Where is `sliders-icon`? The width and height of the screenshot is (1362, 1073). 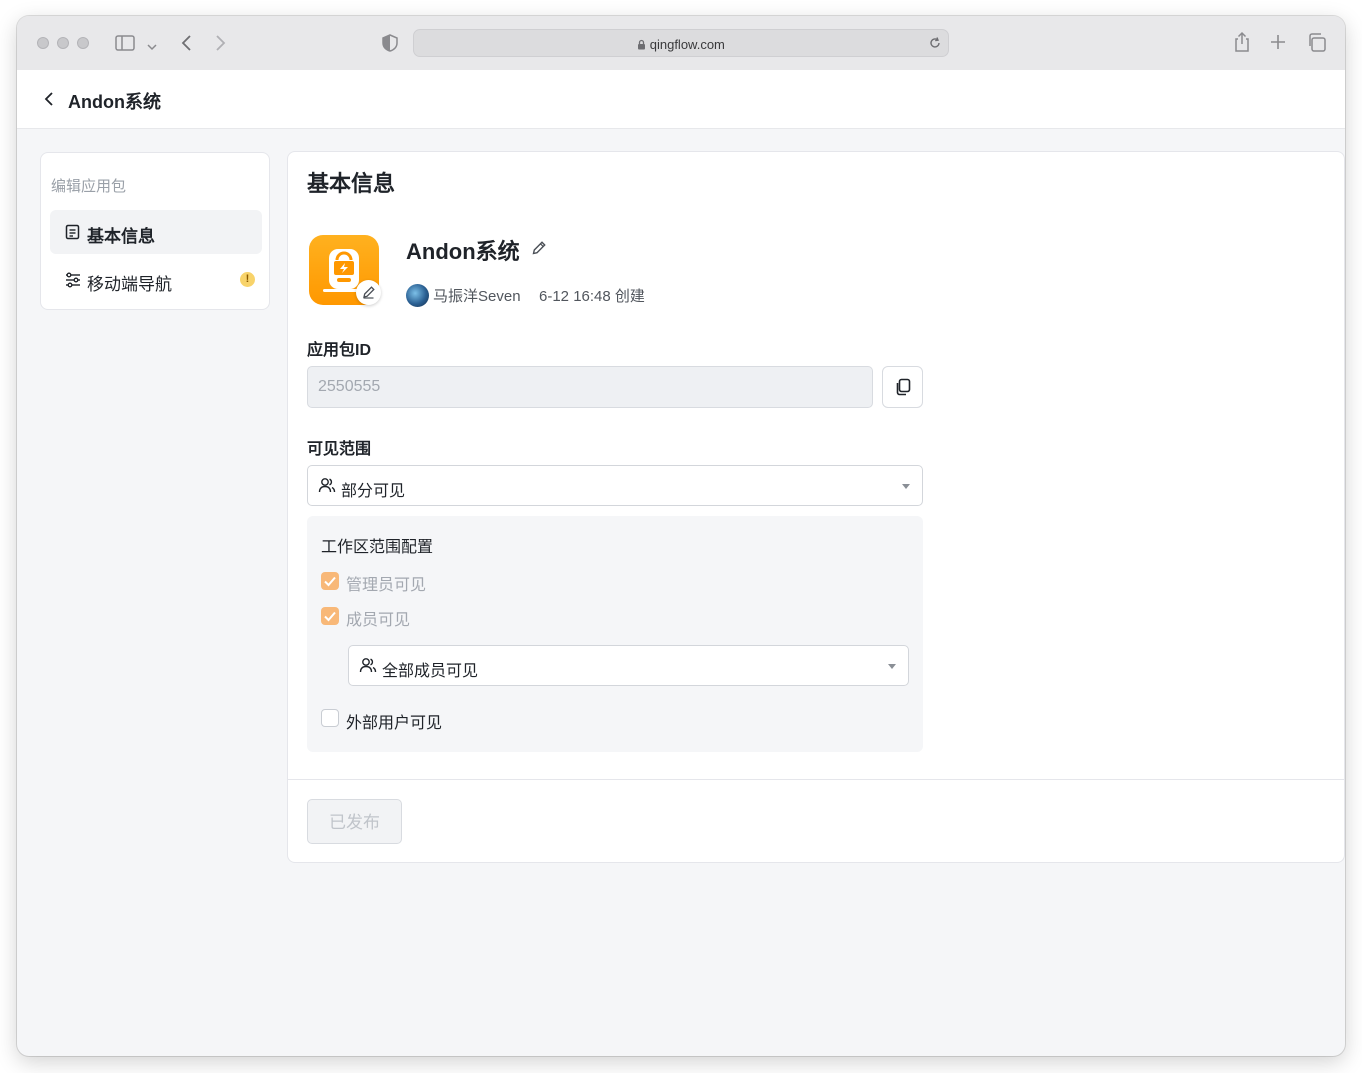 sliders-icon is located at coordinates (73, 282).